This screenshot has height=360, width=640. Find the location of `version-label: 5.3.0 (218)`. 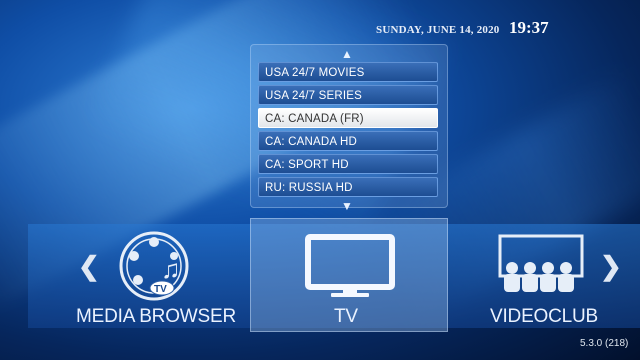

version-label: 5.3.0 (218) is located at coordinates (604, 343).